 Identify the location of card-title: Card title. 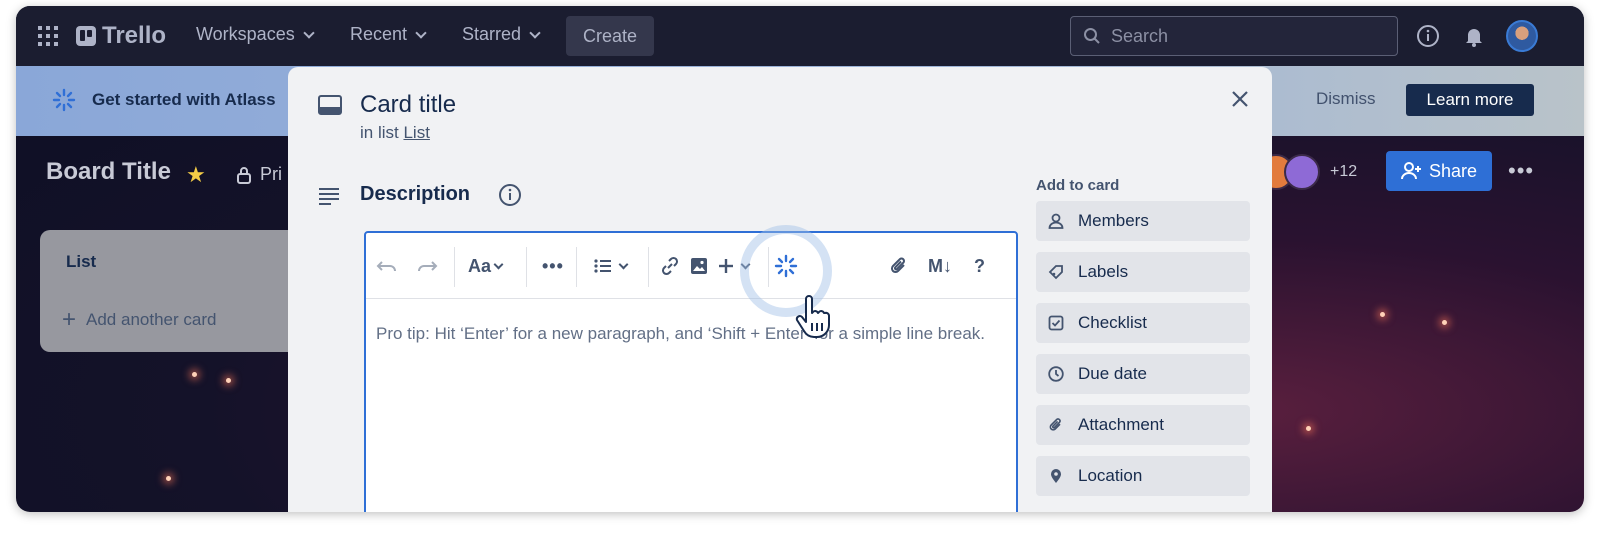
(408, 105).